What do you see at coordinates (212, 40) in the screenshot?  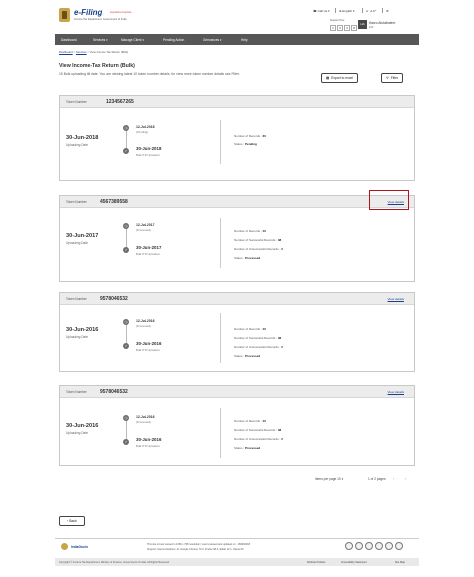 I see `nav-grievances: Grievances ▾` at bounding box center [212, 40].